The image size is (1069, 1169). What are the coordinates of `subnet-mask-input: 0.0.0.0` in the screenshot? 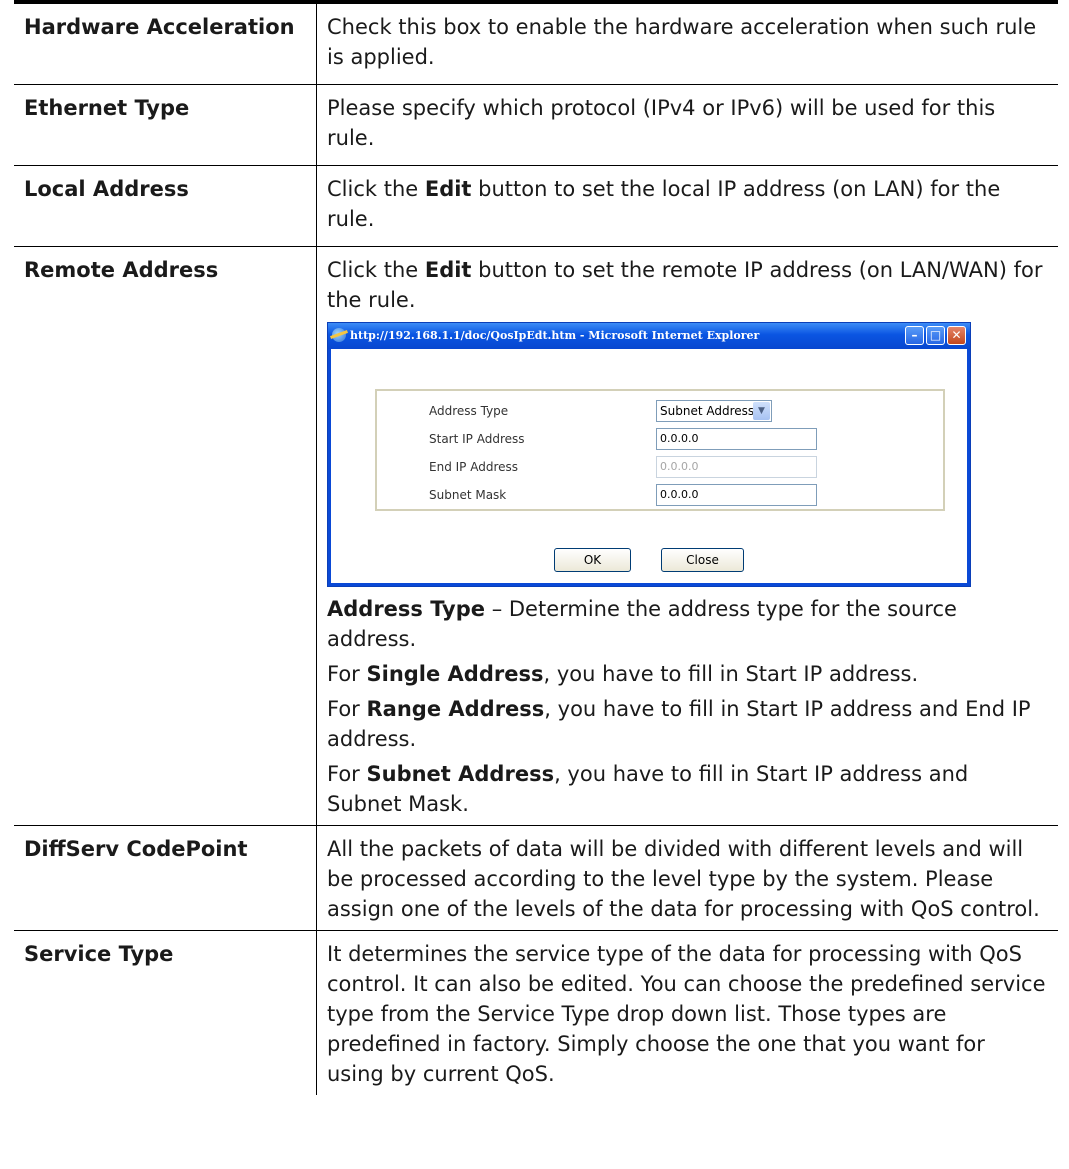 It's located at (736, 495).